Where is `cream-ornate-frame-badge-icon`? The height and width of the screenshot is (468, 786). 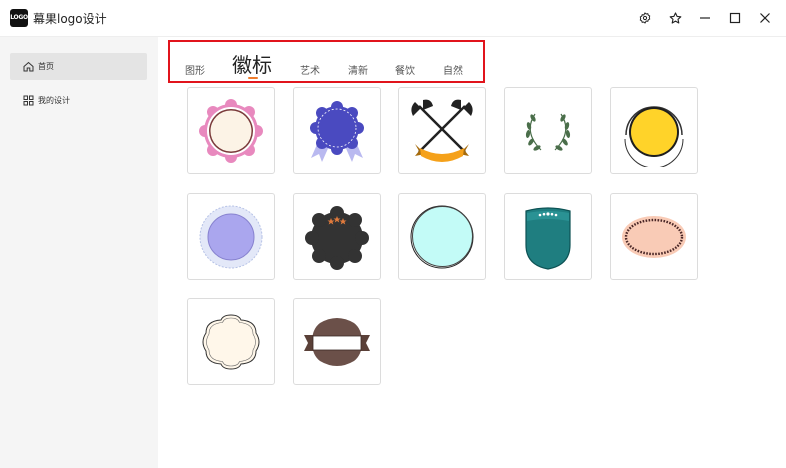 cream-ornate-frame-badge-icon is located at coordinates (231, 341).